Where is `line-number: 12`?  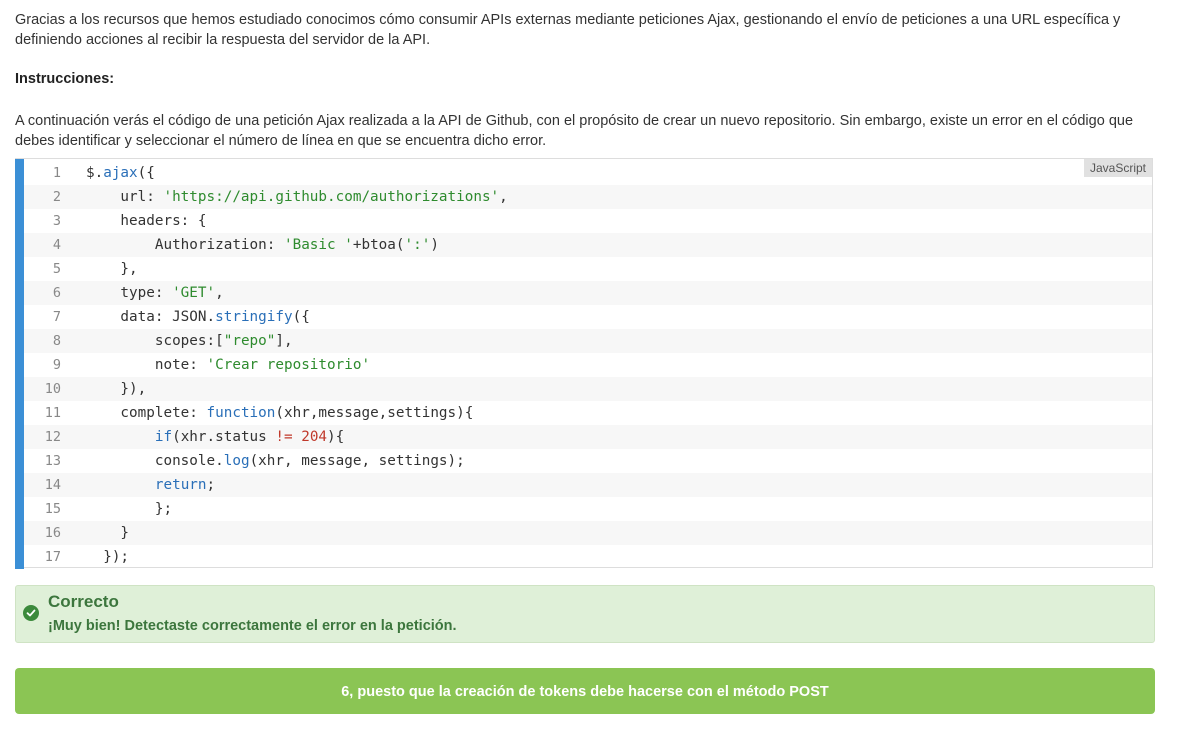 line-number: 12 is located at coordinates (42, 437).